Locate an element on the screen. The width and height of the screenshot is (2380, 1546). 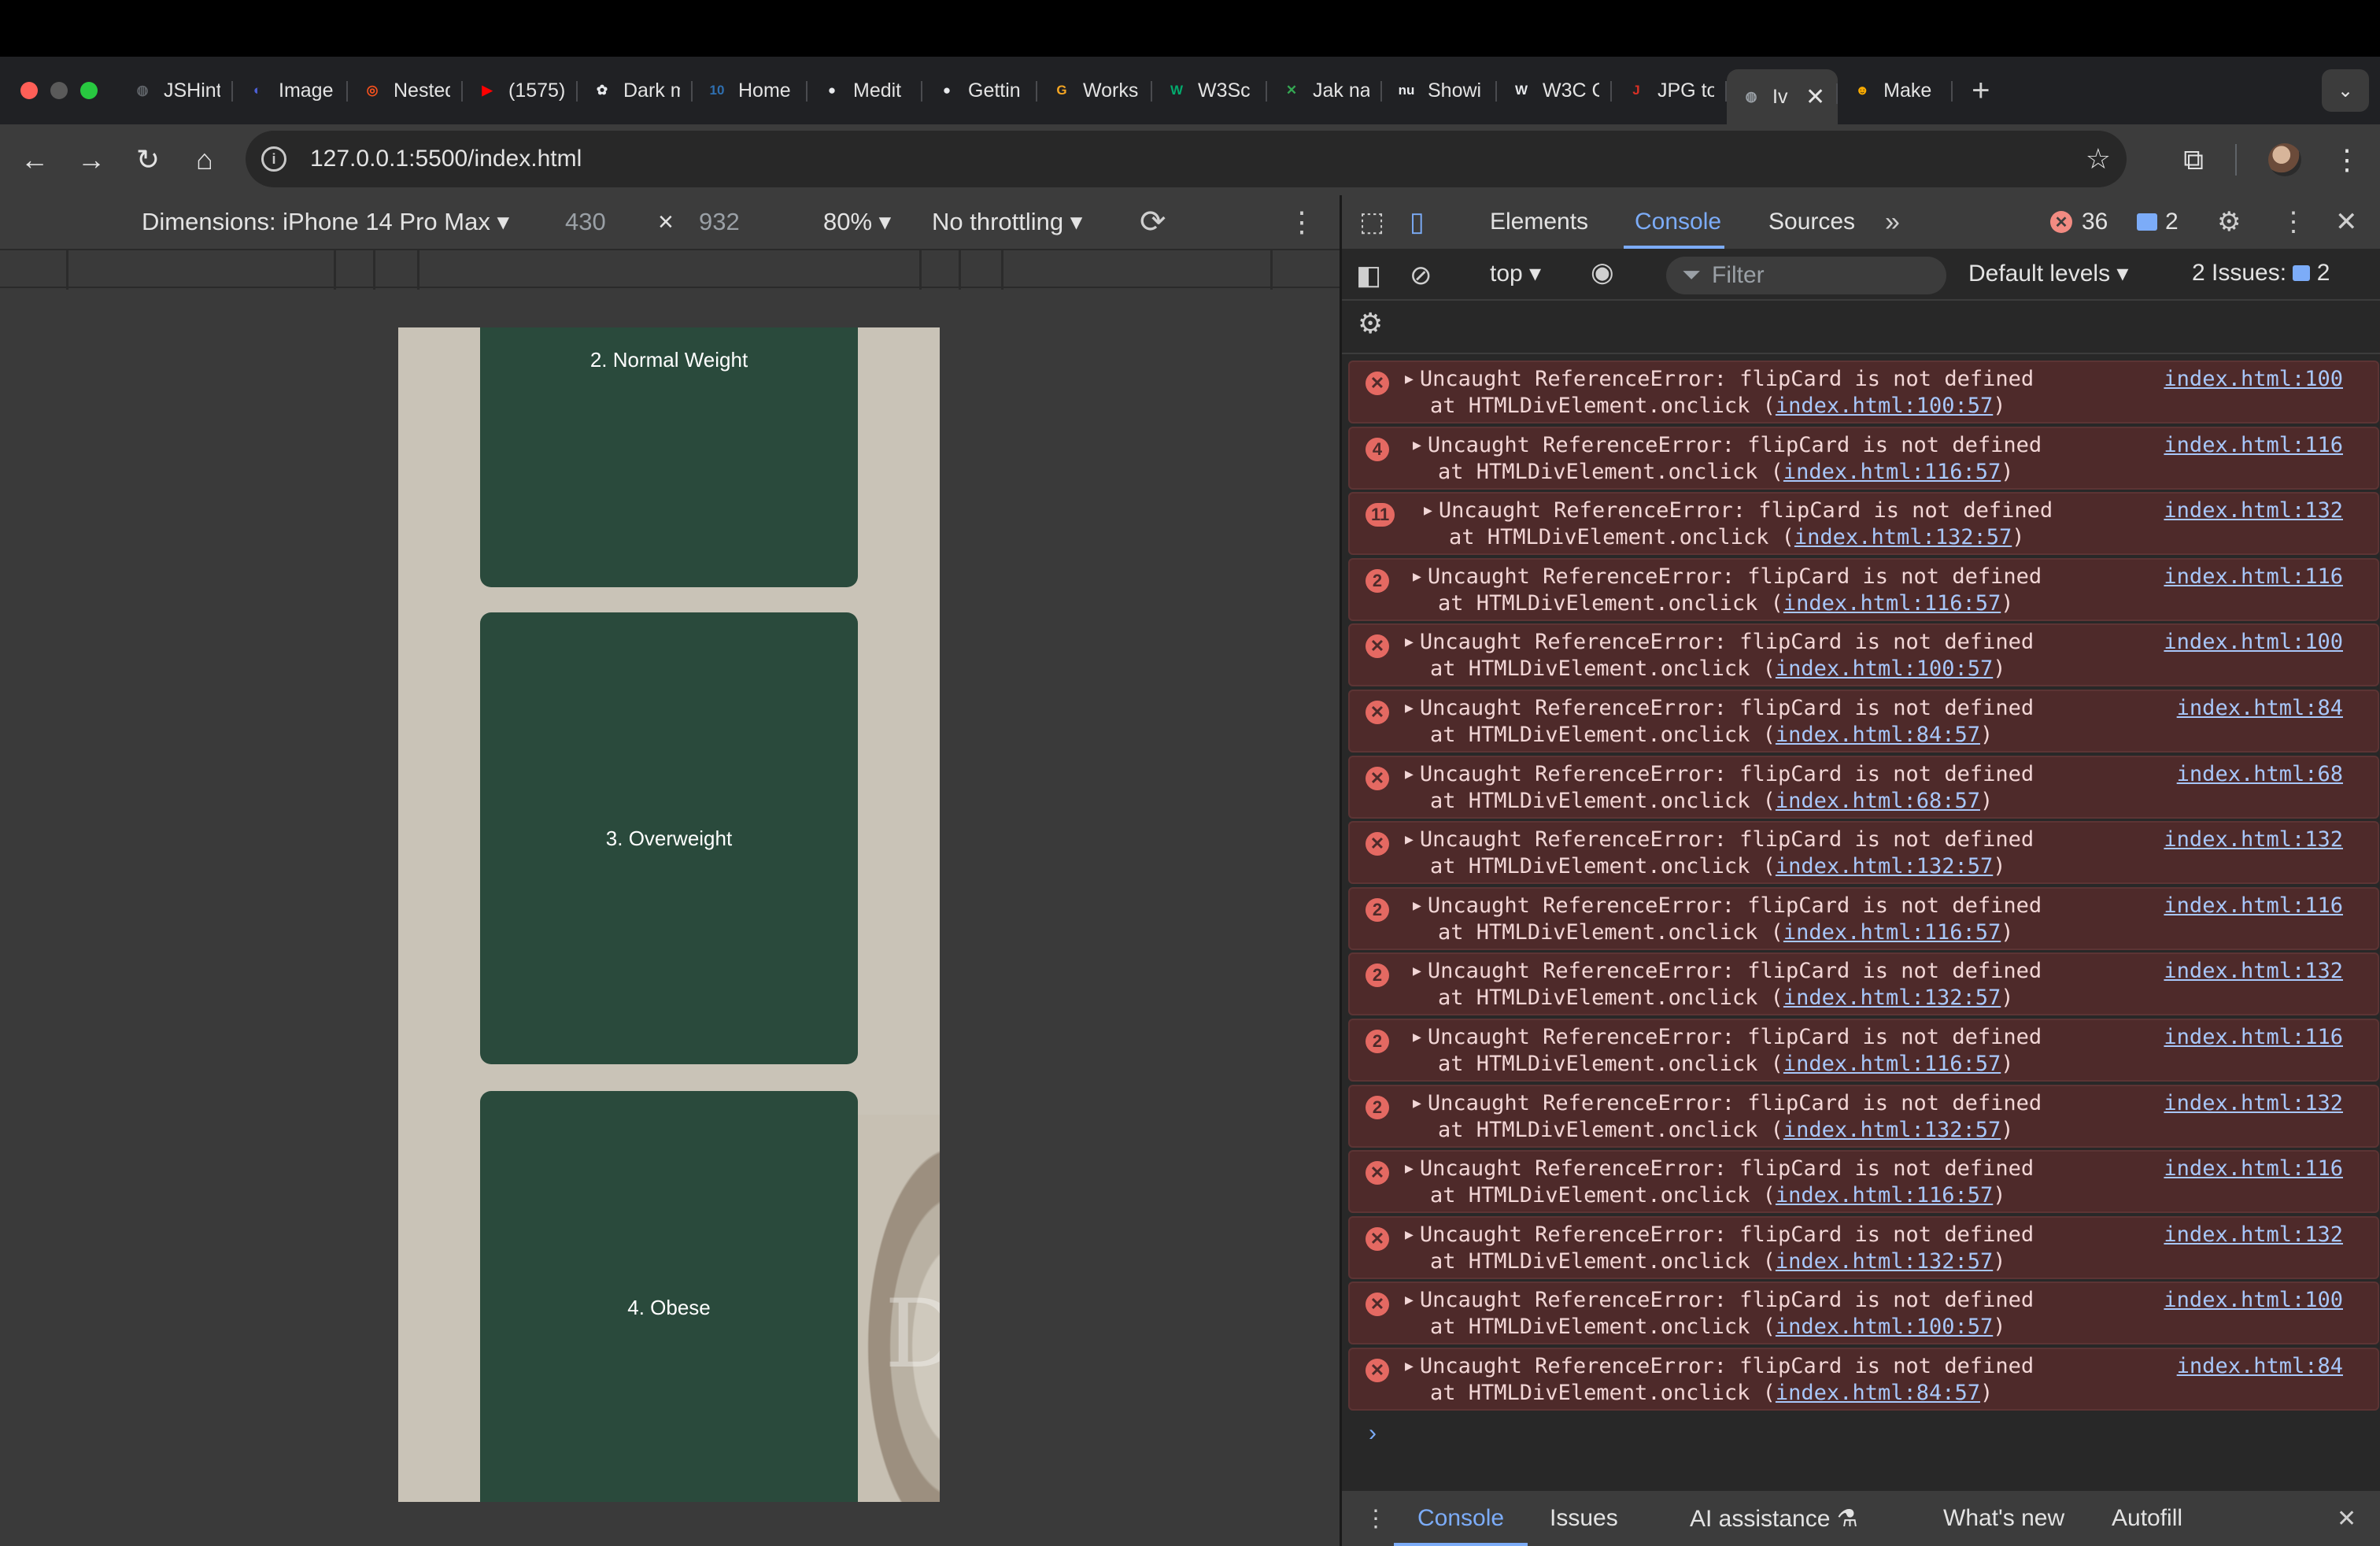
console-prompt-icon: › is located at coordinates (1373, 1433).